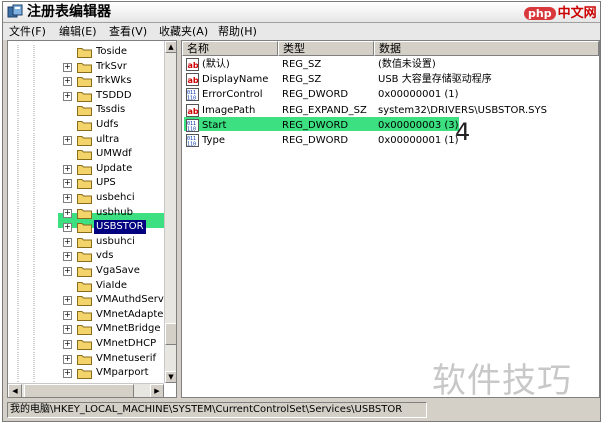  What do you see at coordinates (126, 358) in the screenshot?
I see `tree-item-label: VMnetuserif` at bounding box center [126, 358].